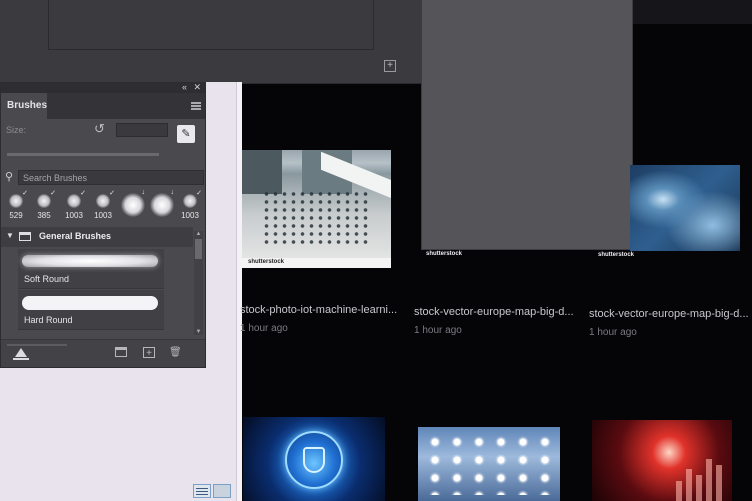 The image size is (752, 501). Describe the element at coordinates (202, 491) in the screenshot. I see `list-view-icon` at that location.